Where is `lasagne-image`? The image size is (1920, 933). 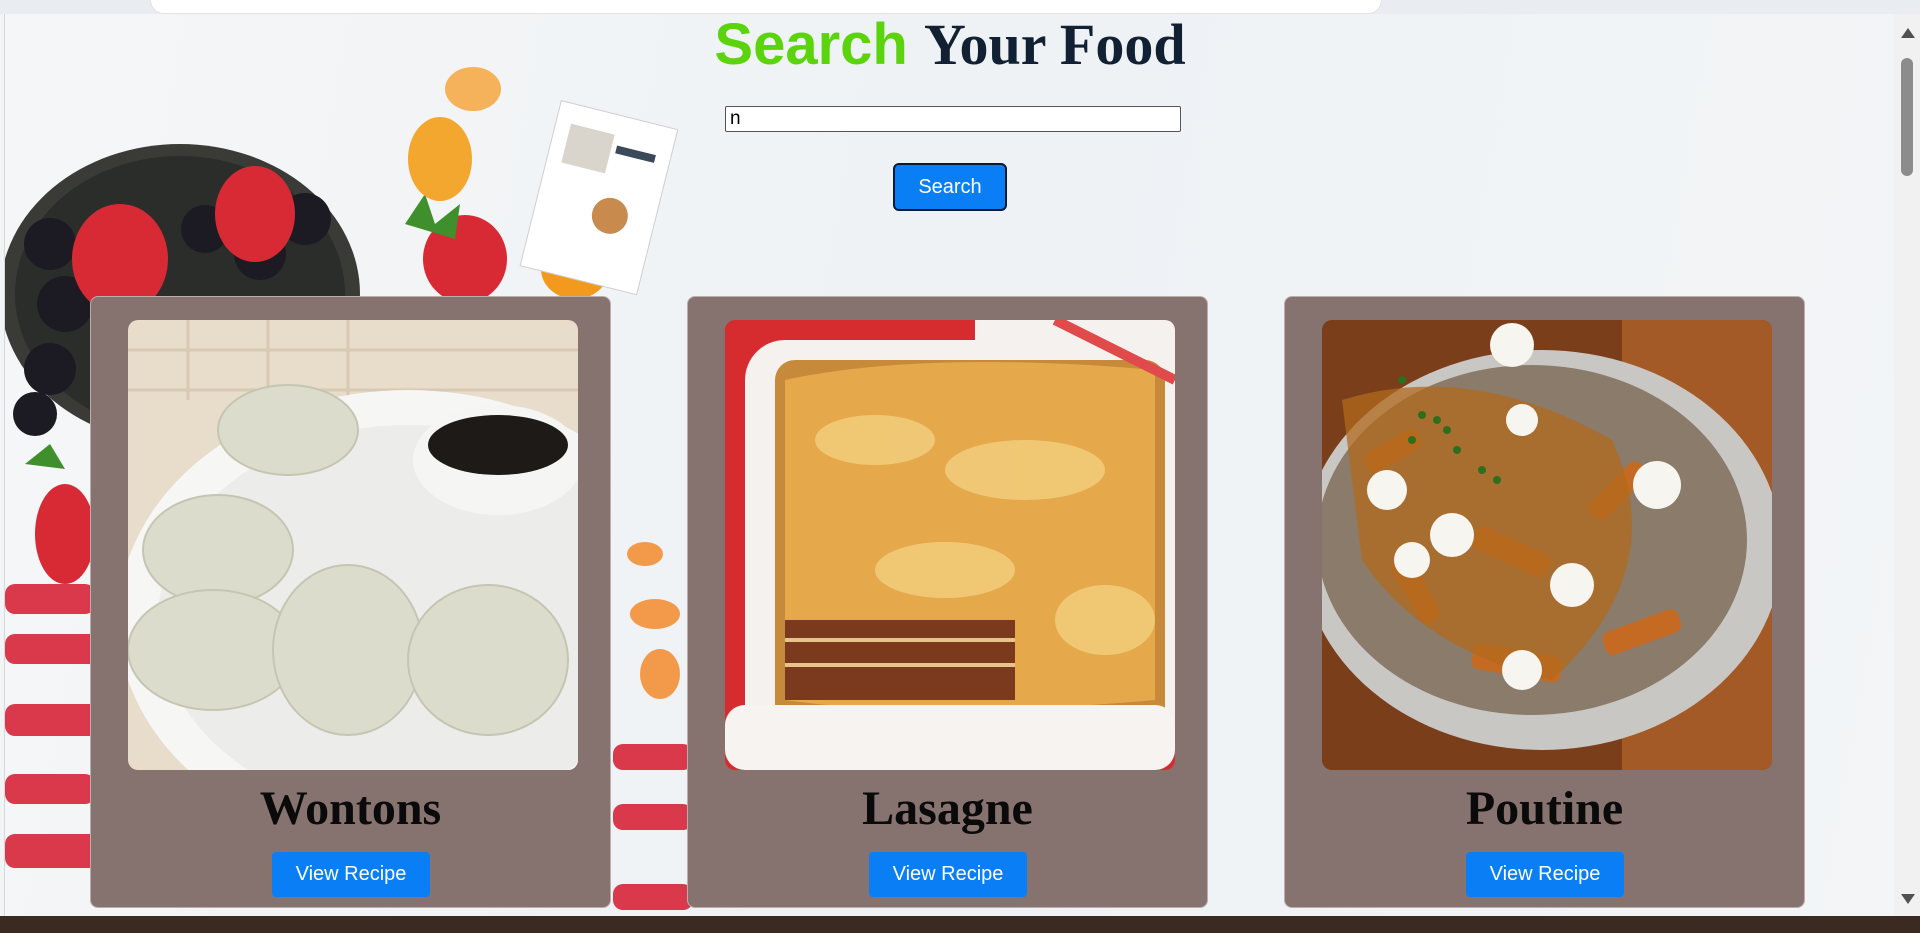
lasagne-image is located at coordinates (950, 545).